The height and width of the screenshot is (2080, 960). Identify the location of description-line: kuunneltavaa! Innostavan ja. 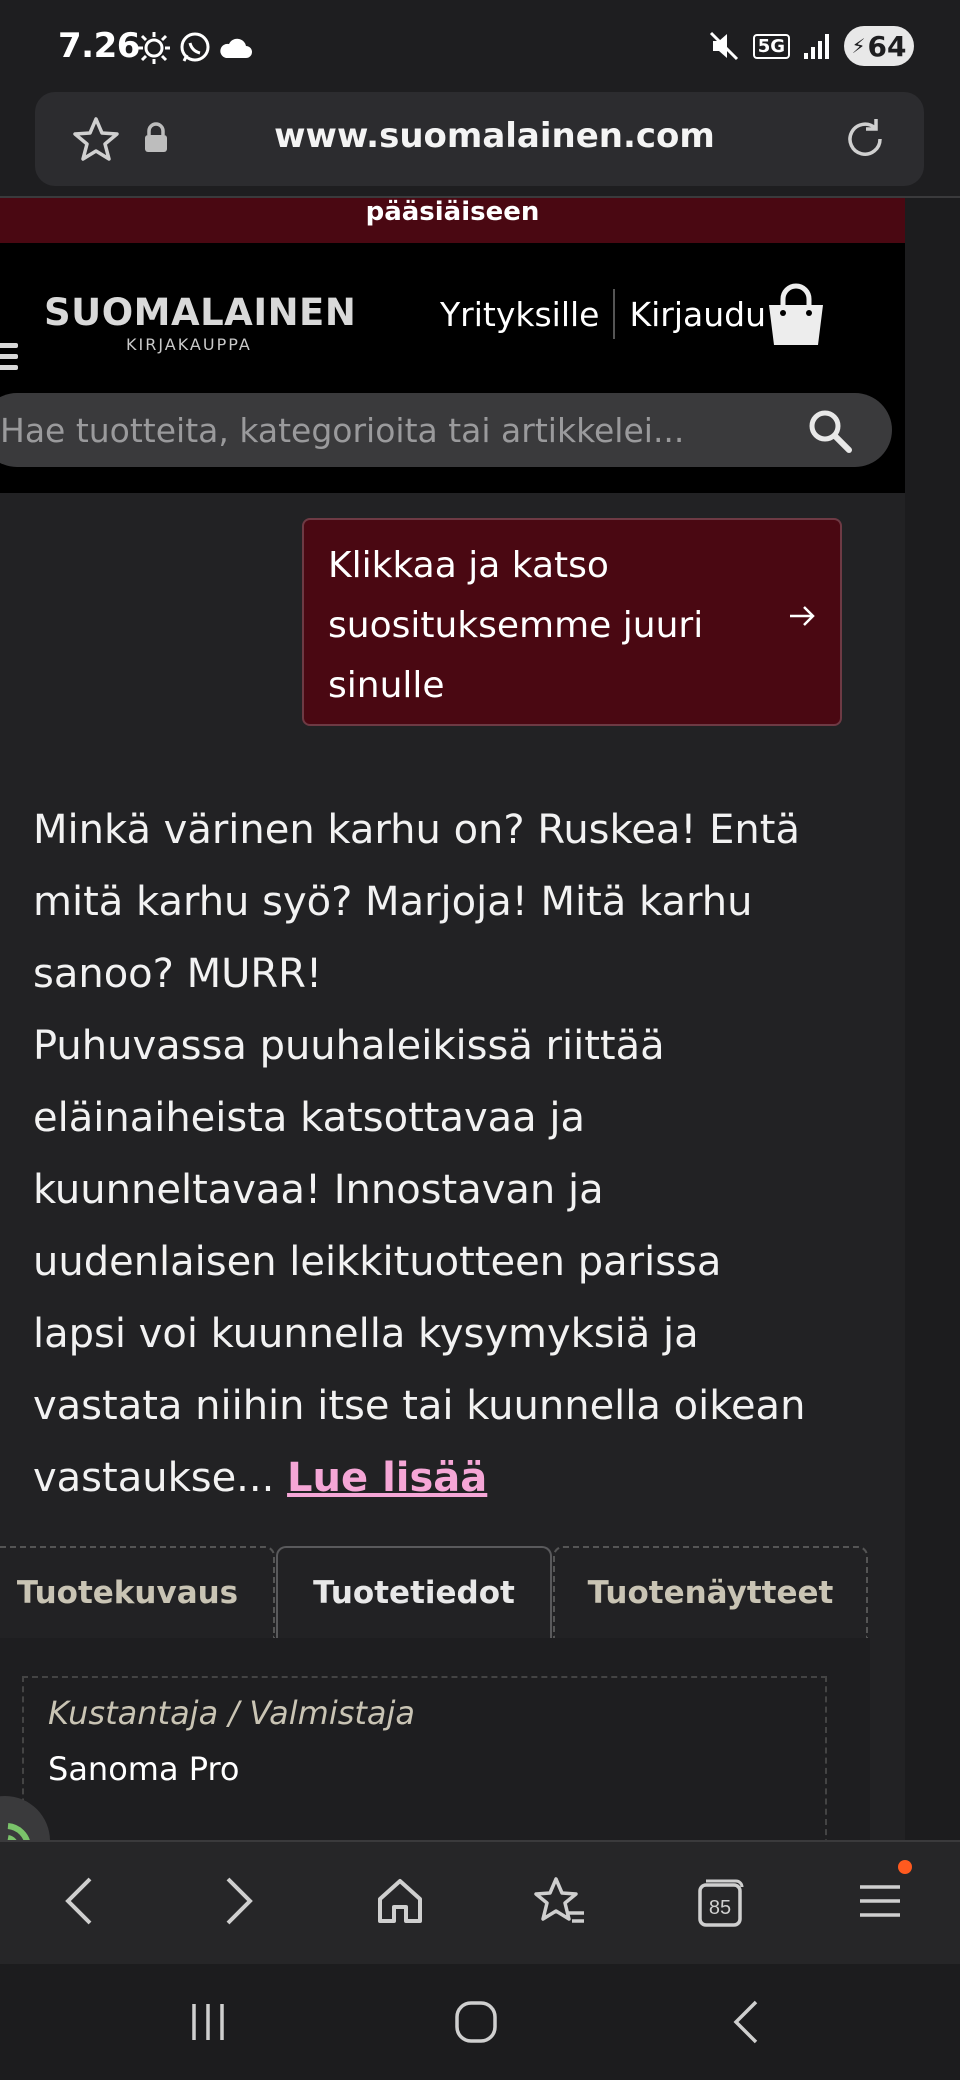
(318, 1190).